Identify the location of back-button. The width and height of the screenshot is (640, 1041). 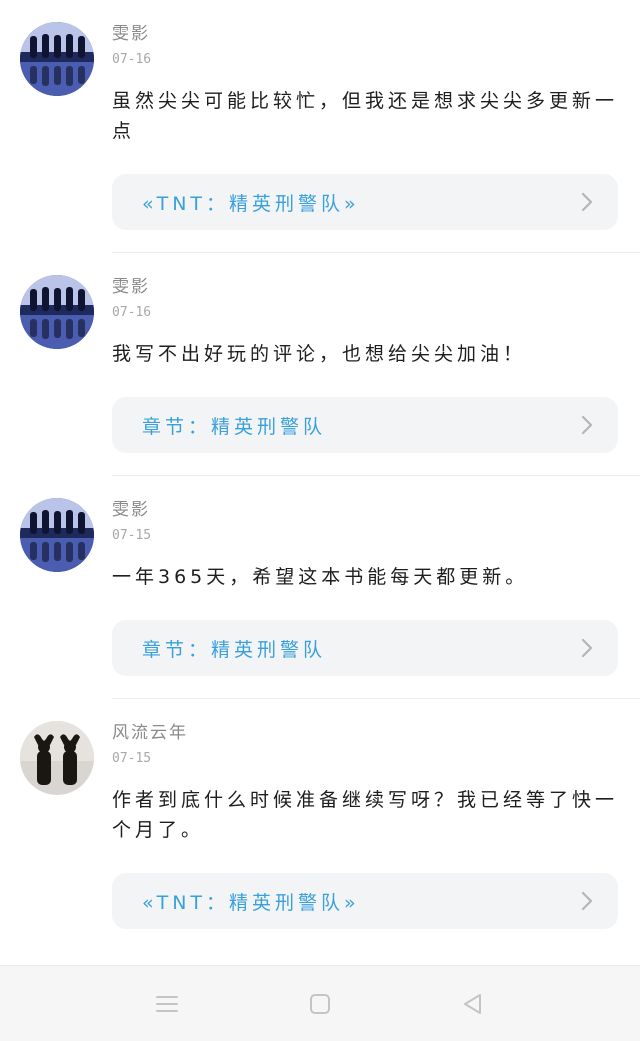
(473, 1004).